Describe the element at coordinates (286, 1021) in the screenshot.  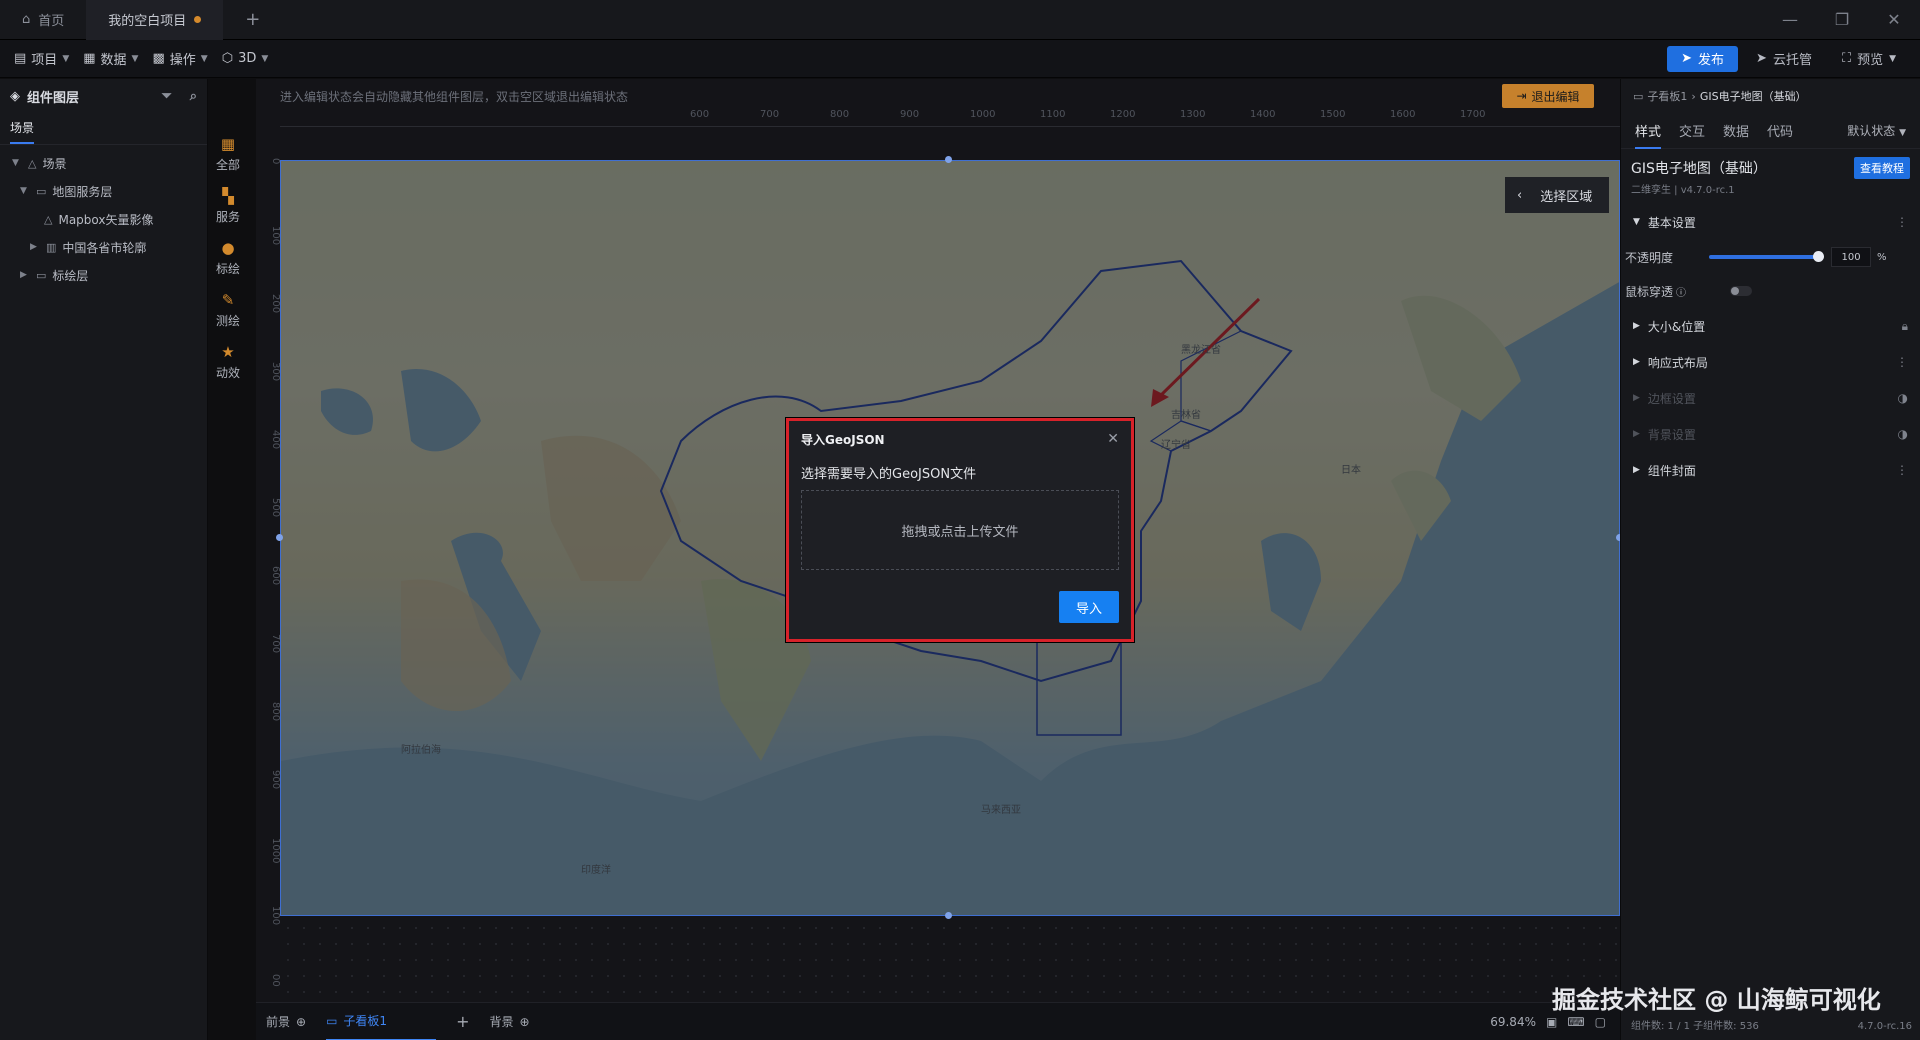
I see `tab-foreground: 前景 ⊕` at that location.